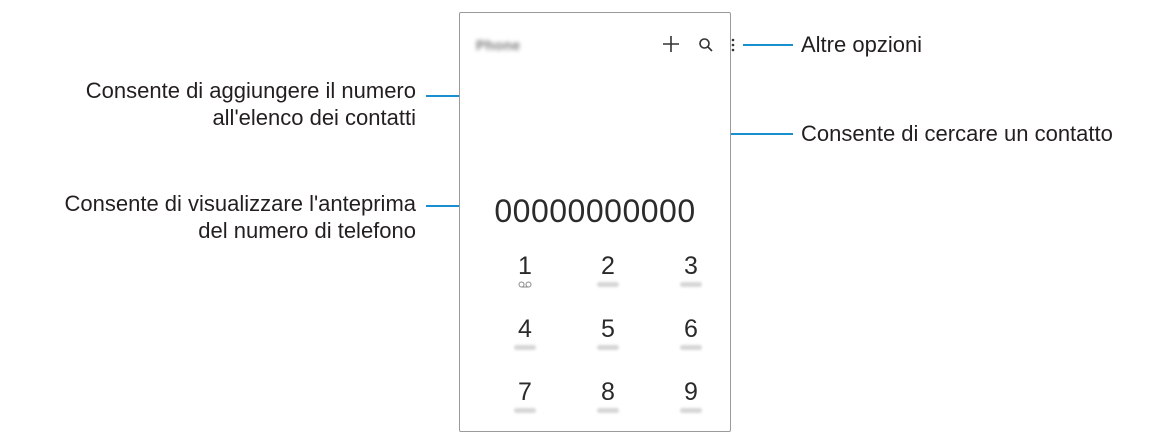 The image size is (1165, 432). I want to click on dial-key-digit: 9, so click(691, 392).